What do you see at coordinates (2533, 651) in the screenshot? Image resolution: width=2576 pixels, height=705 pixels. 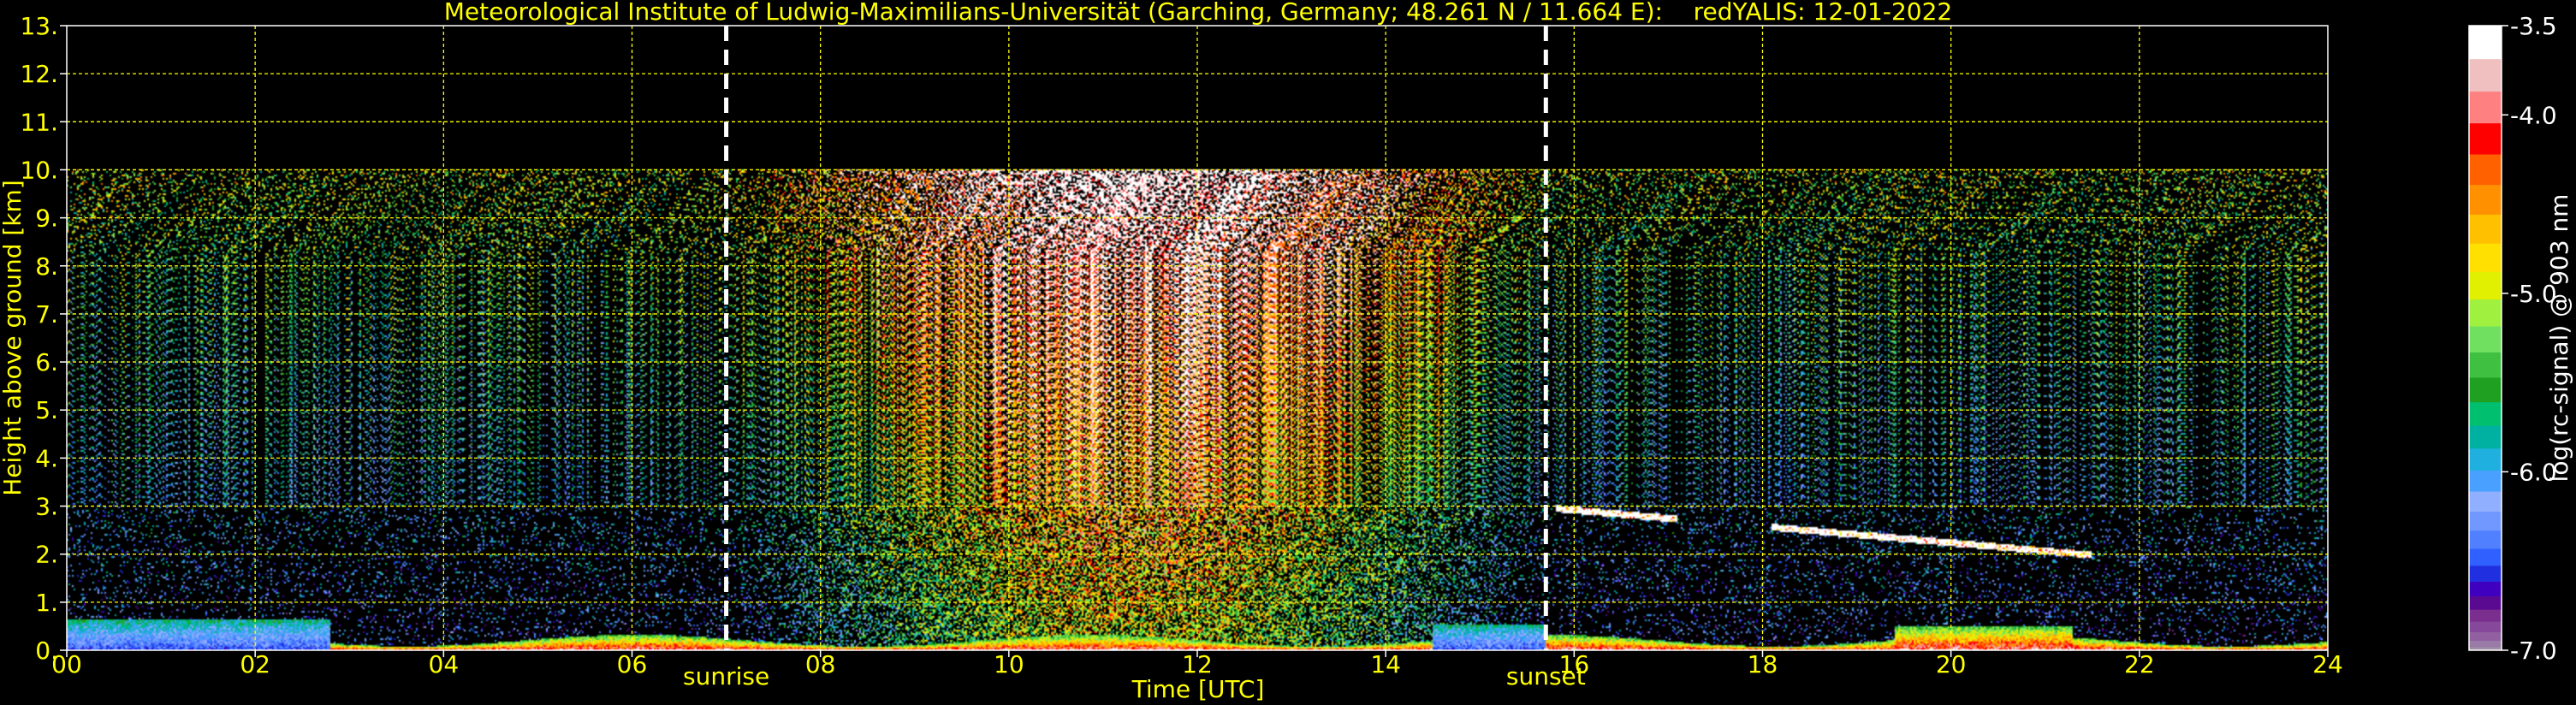 I see `colorbar-tick-label: -7.0` at bounding box center [2533, 651].